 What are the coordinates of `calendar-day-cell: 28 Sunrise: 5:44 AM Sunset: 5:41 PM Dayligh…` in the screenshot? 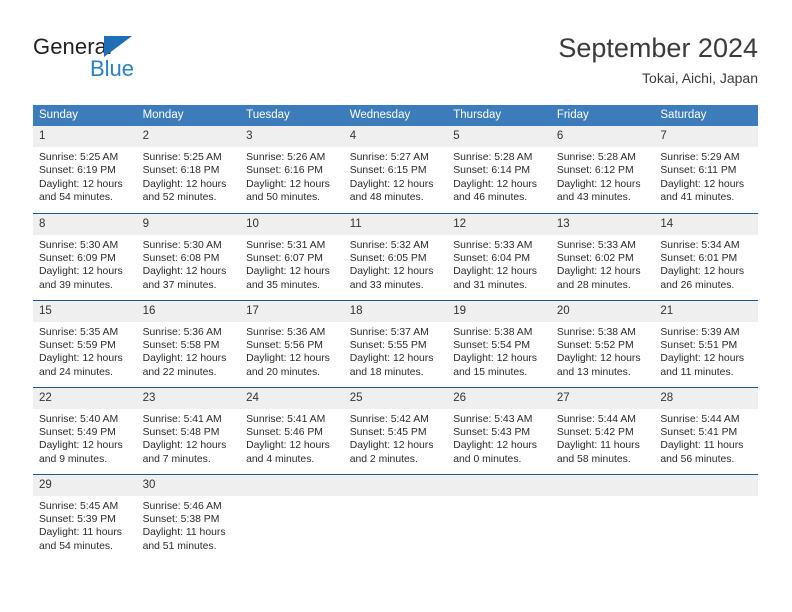 It's located at (706, 430).